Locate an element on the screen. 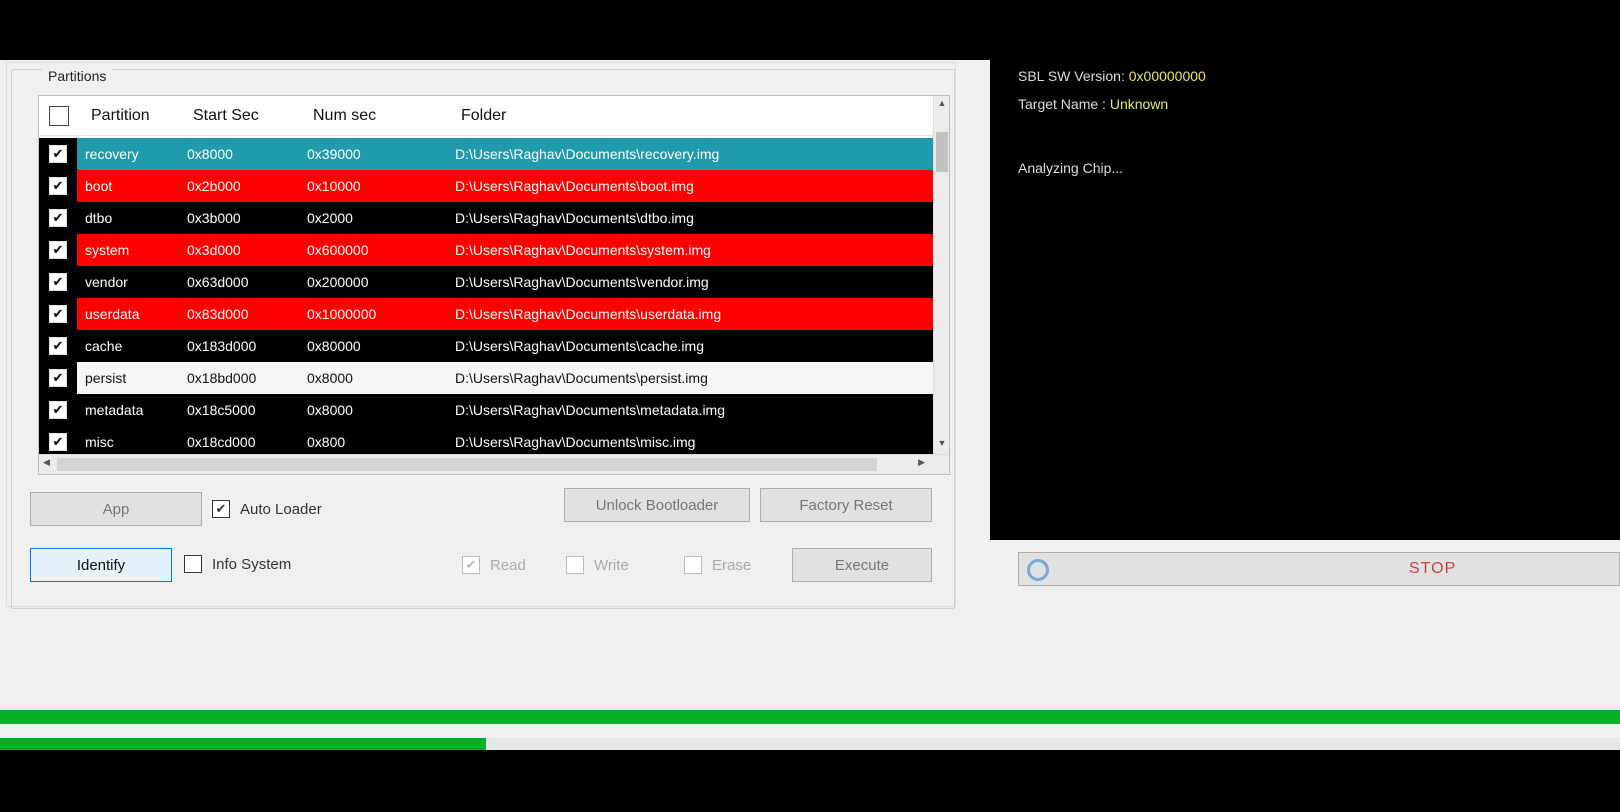  info-system-checkbox: Info System is located at coordinates (237, 564).